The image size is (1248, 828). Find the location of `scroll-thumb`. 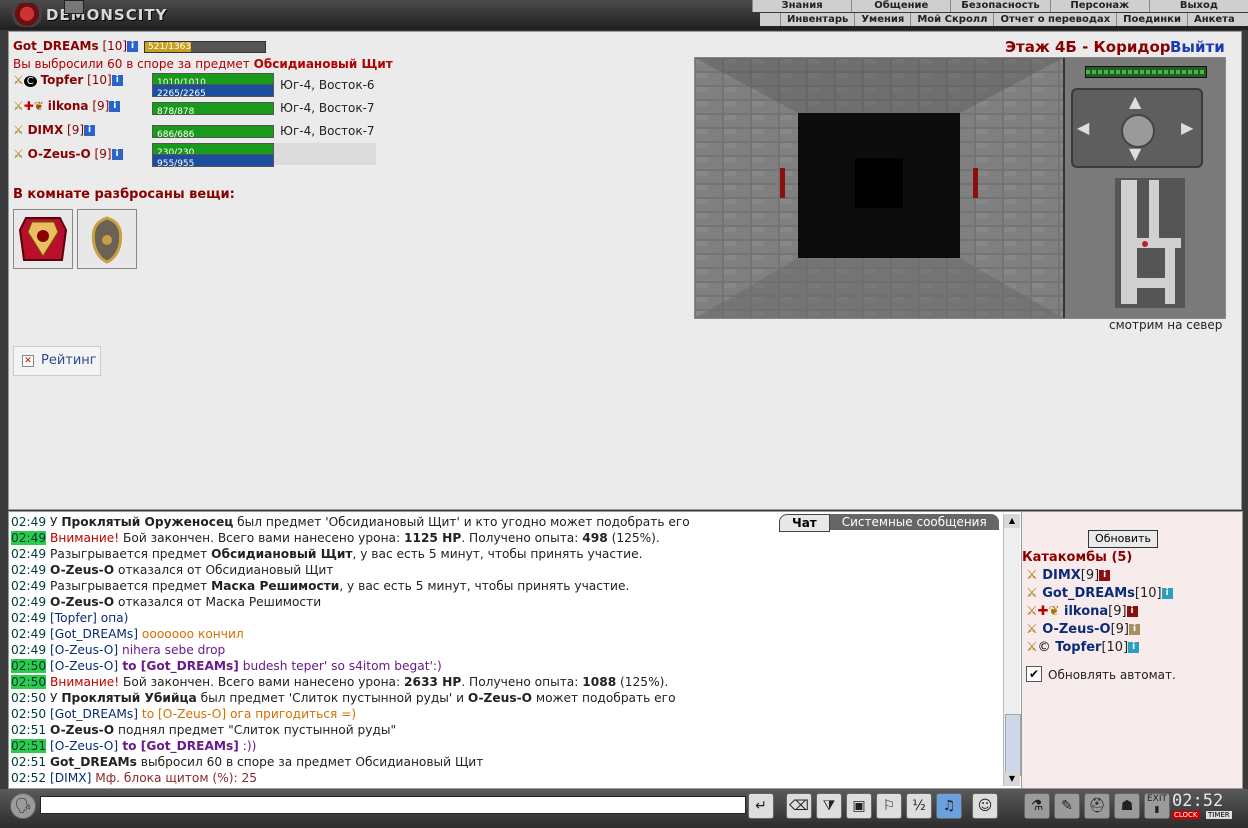

scroll-thumb is located at coordinates (1013, 745).